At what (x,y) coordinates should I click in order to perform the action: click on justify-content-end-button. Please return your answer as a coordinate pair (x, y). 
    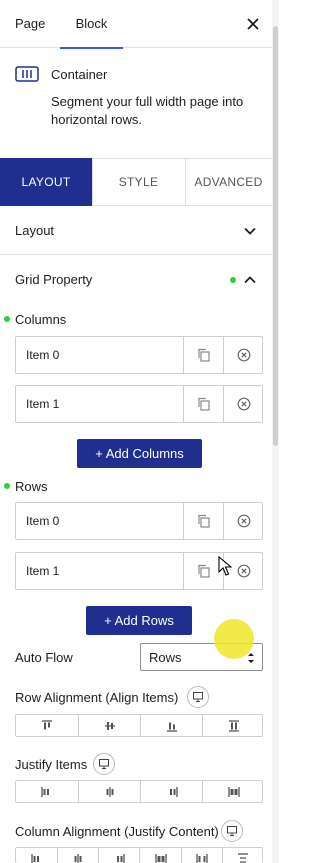
    Looking at the image, I should click on (118, 855).